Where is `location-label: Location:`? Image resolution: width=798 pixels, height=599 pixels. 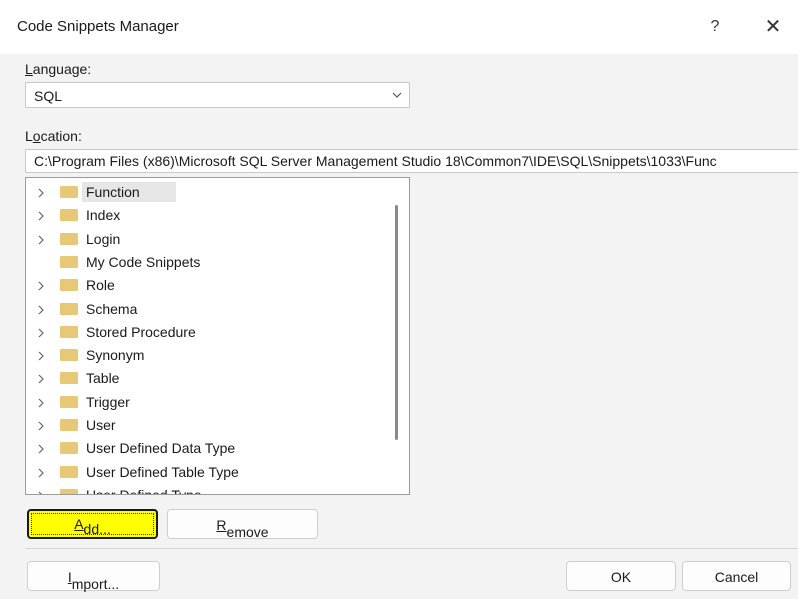
location-label: Location: is located at coordinates (53, 136).